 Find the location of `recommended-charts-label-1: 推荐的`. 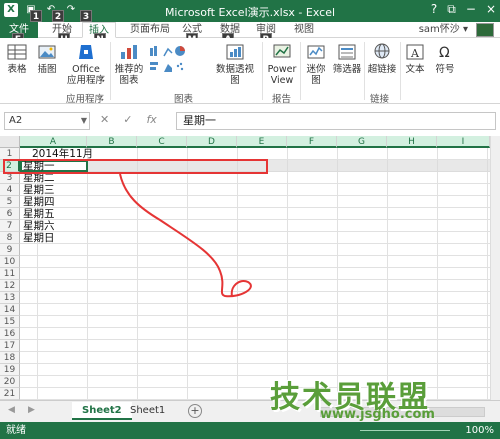

recommended-charts-label-1: 推荐的 is located at coordinates (129, 69).